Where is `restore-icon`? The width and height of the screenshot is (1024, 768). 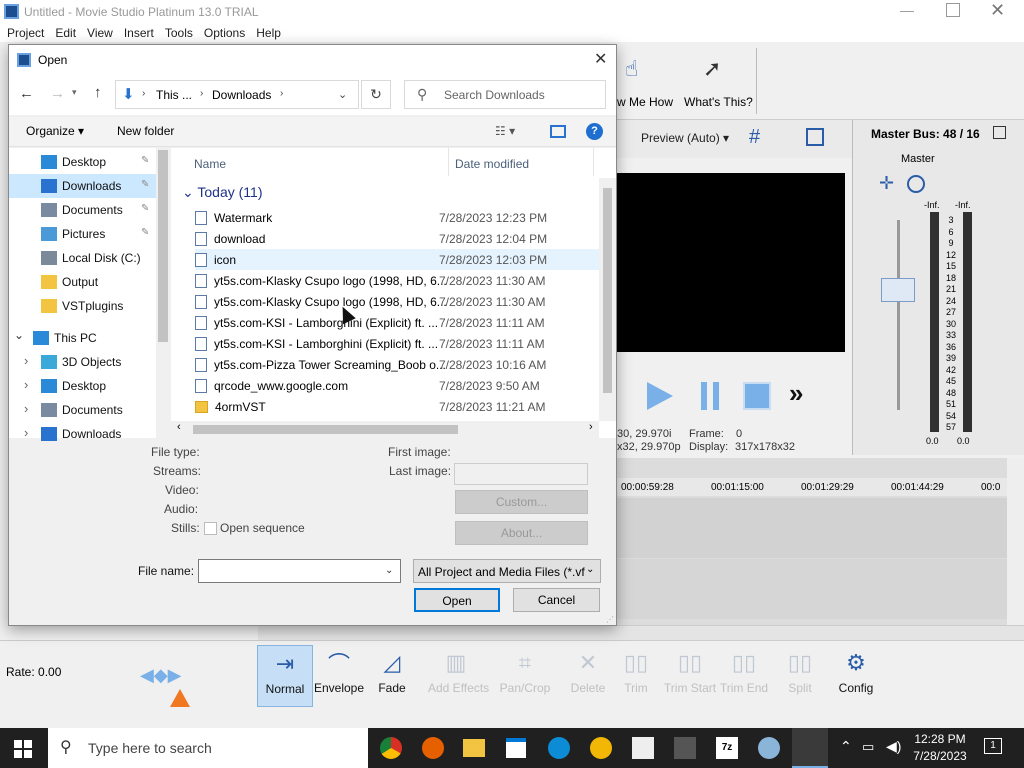 restore-icon is located at coordinates (953, 10).